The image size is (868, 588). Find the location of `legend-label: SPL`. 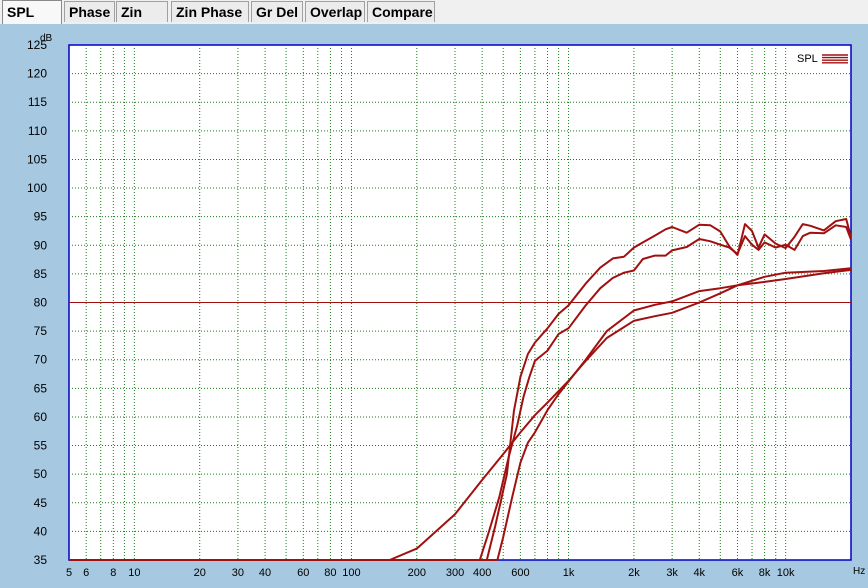

legend-label: SPL is located at coordinates (807, 59).